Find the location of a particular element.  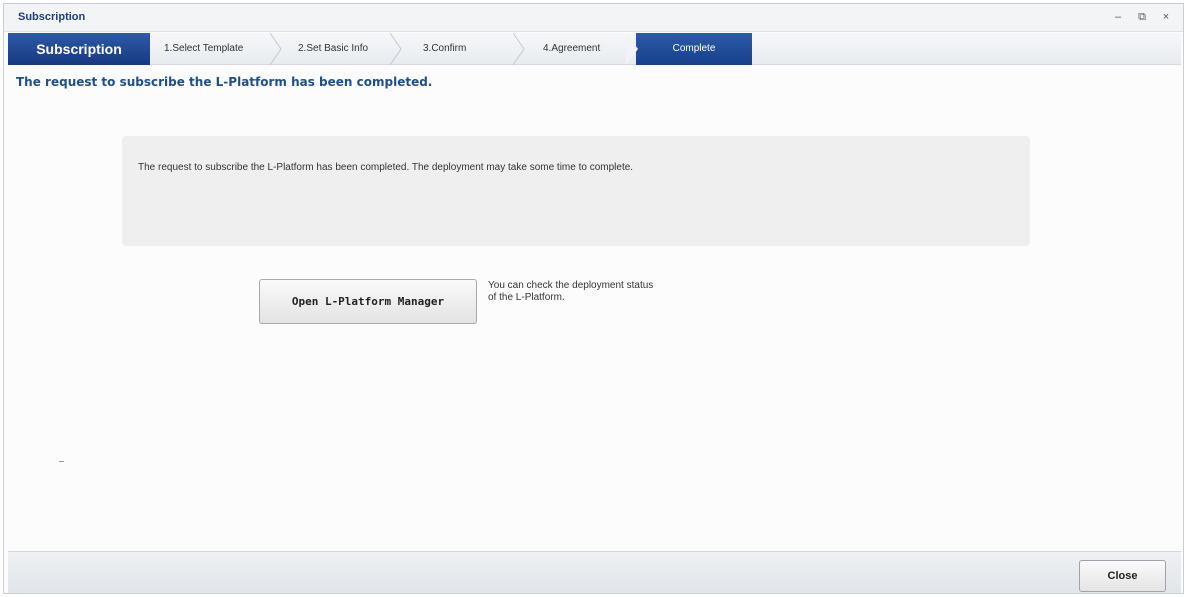

help-text-line: You can check the deployment status is located at coordinates (571, 285).